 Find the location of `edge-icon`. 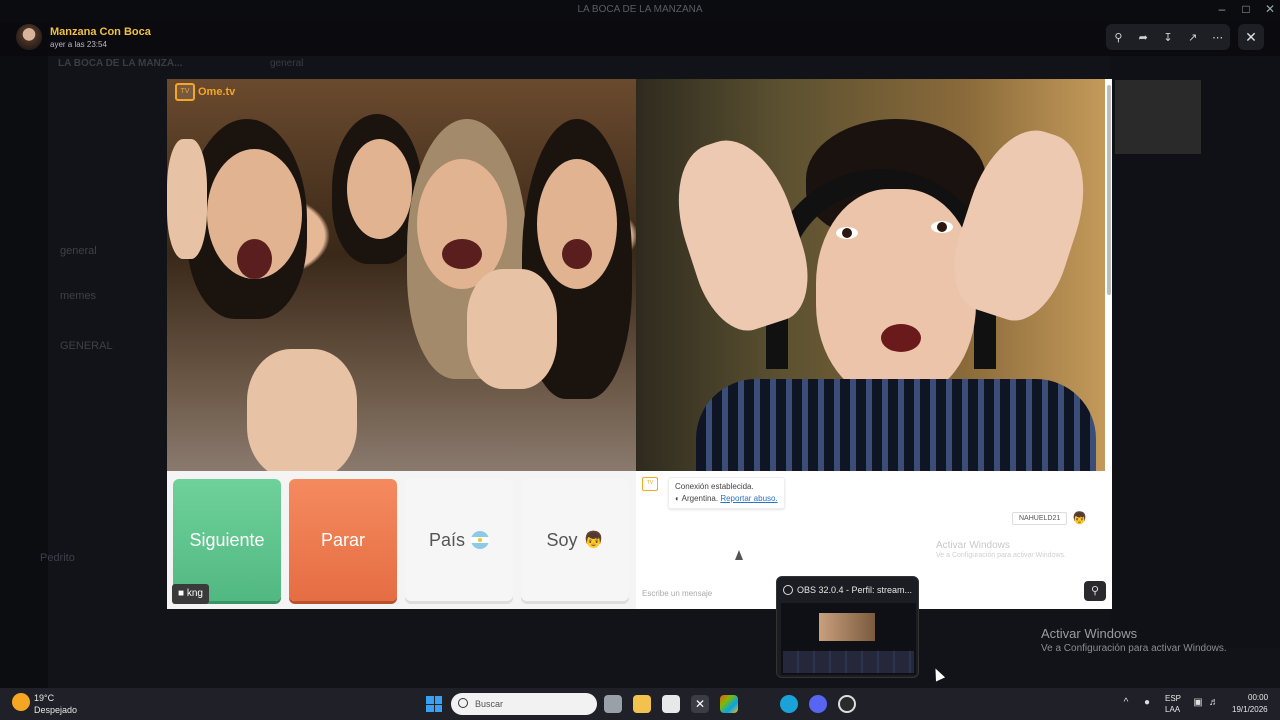

edge-icon is located at coordinates (789, 704).